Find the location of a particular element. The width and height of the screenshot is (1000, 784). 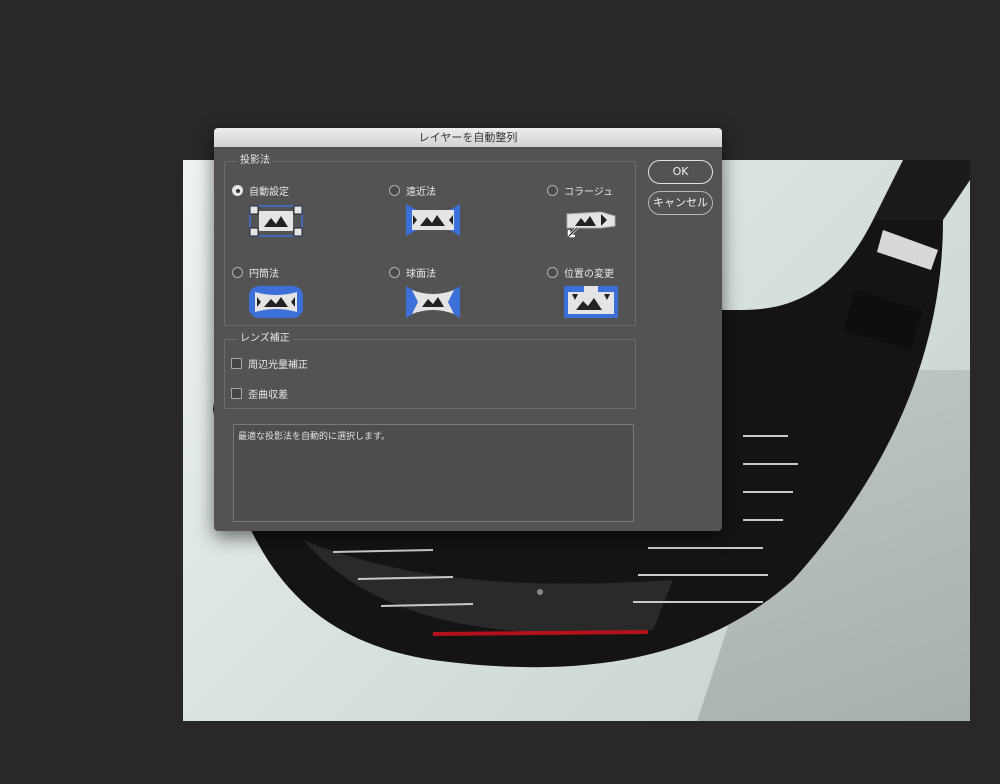

option-auto-label: 自動設定 is located at coordinates (269, 192).